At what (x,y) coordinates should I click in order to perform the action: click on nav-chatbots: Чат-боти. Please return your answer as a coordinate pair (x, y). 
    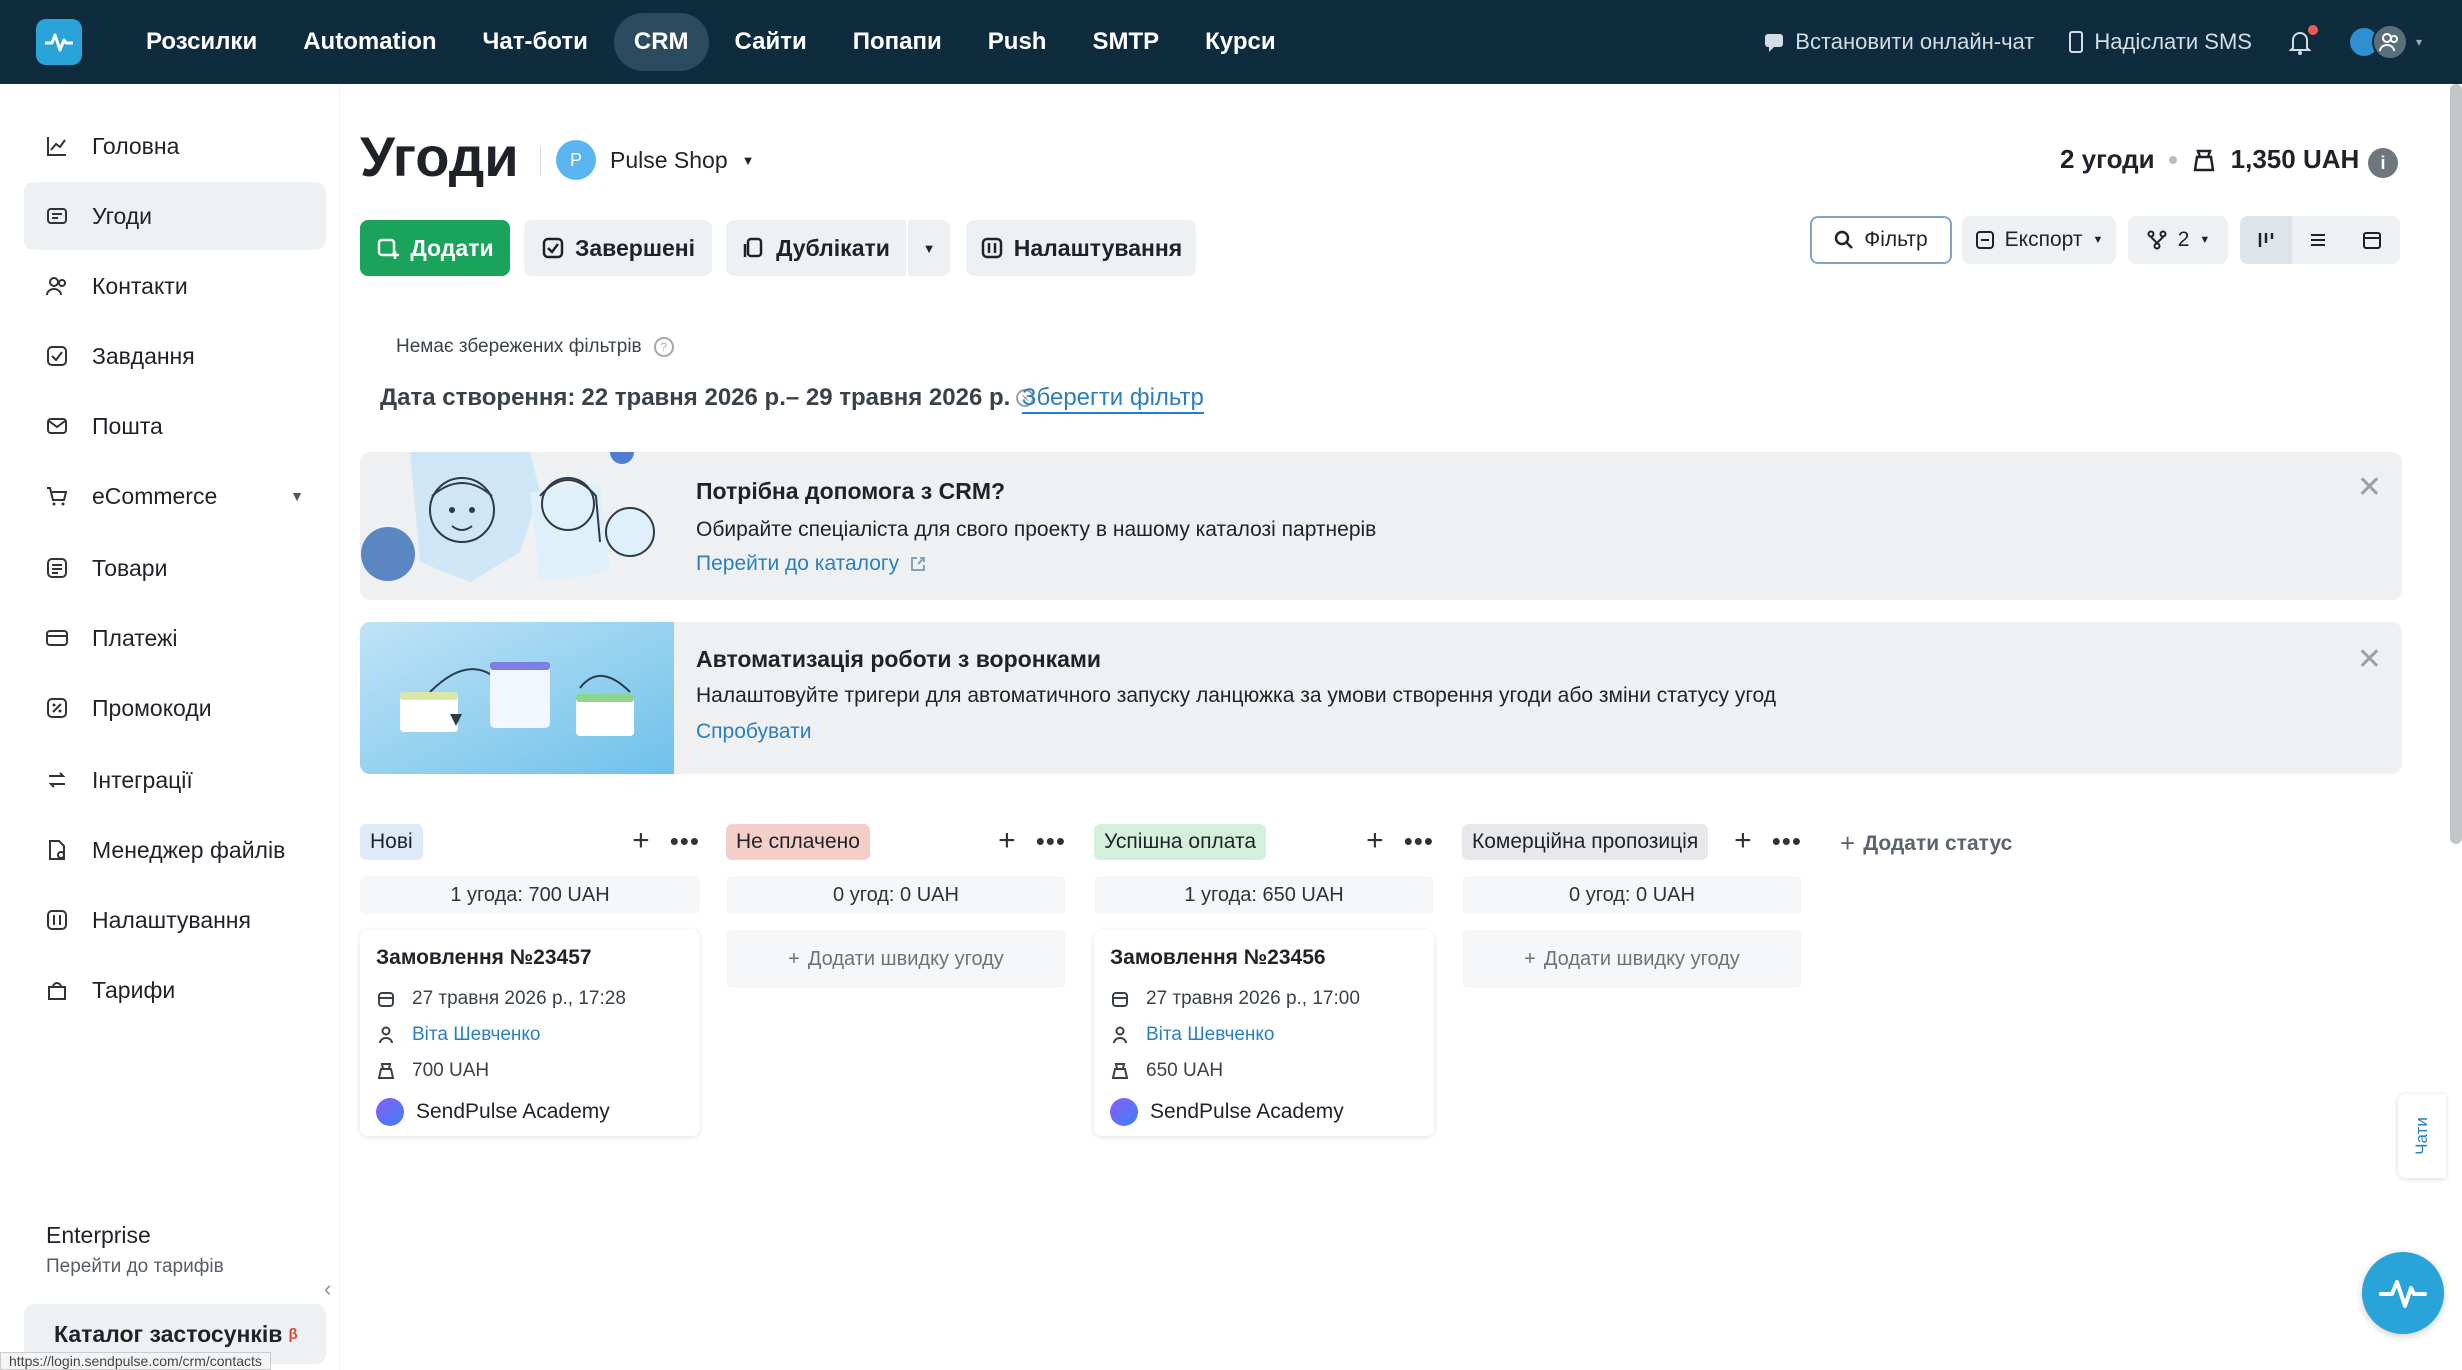
    Looking at the image, I should click on (535, 42).